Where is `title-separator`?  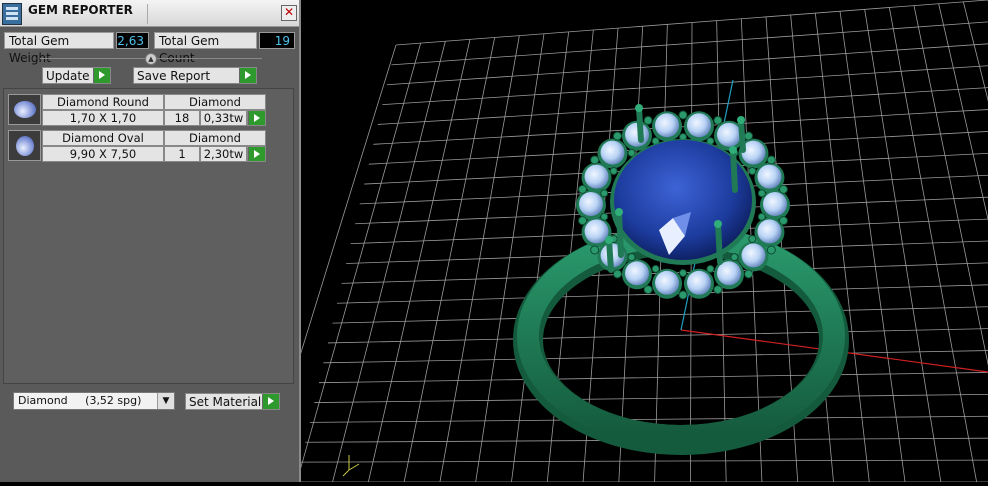
title-separator is located at coordinates (147, 14).